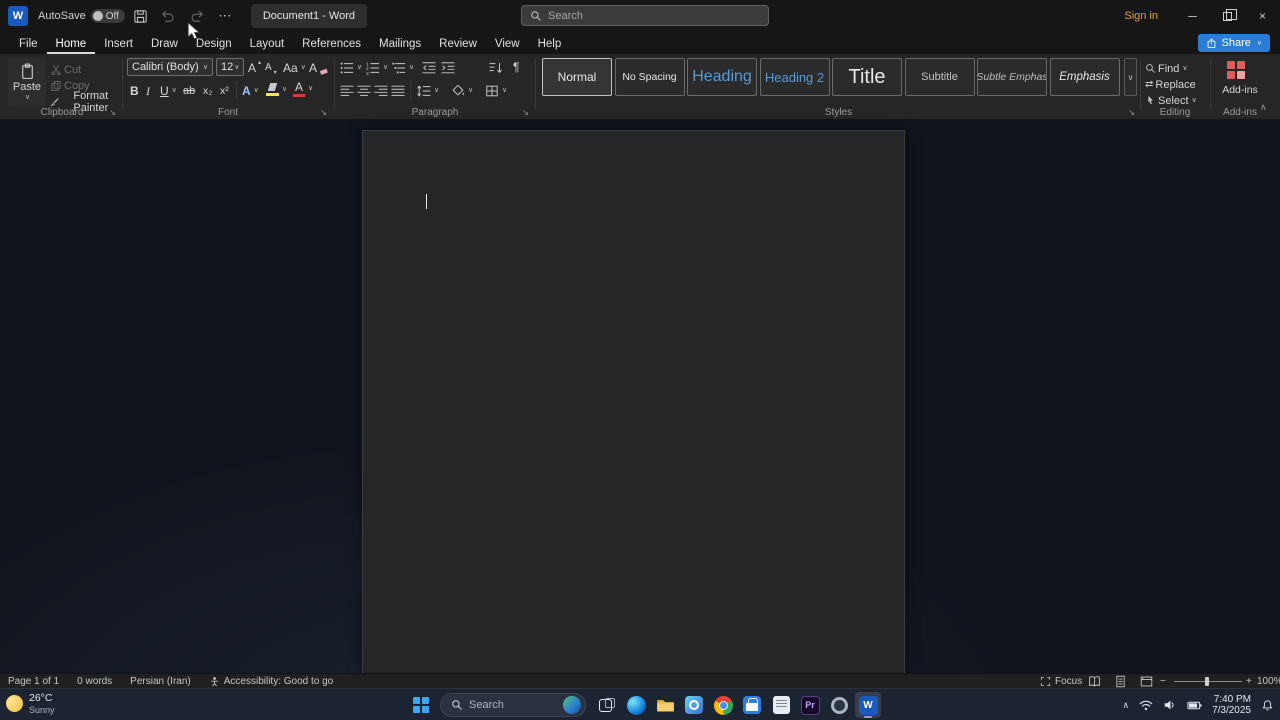 Image resolution: width=1280 pixels, height=720 pixels. What do you see at coordinates (148, 90) in the screenshot?
I see `italic-button: I` at bounding box center [148, 90].